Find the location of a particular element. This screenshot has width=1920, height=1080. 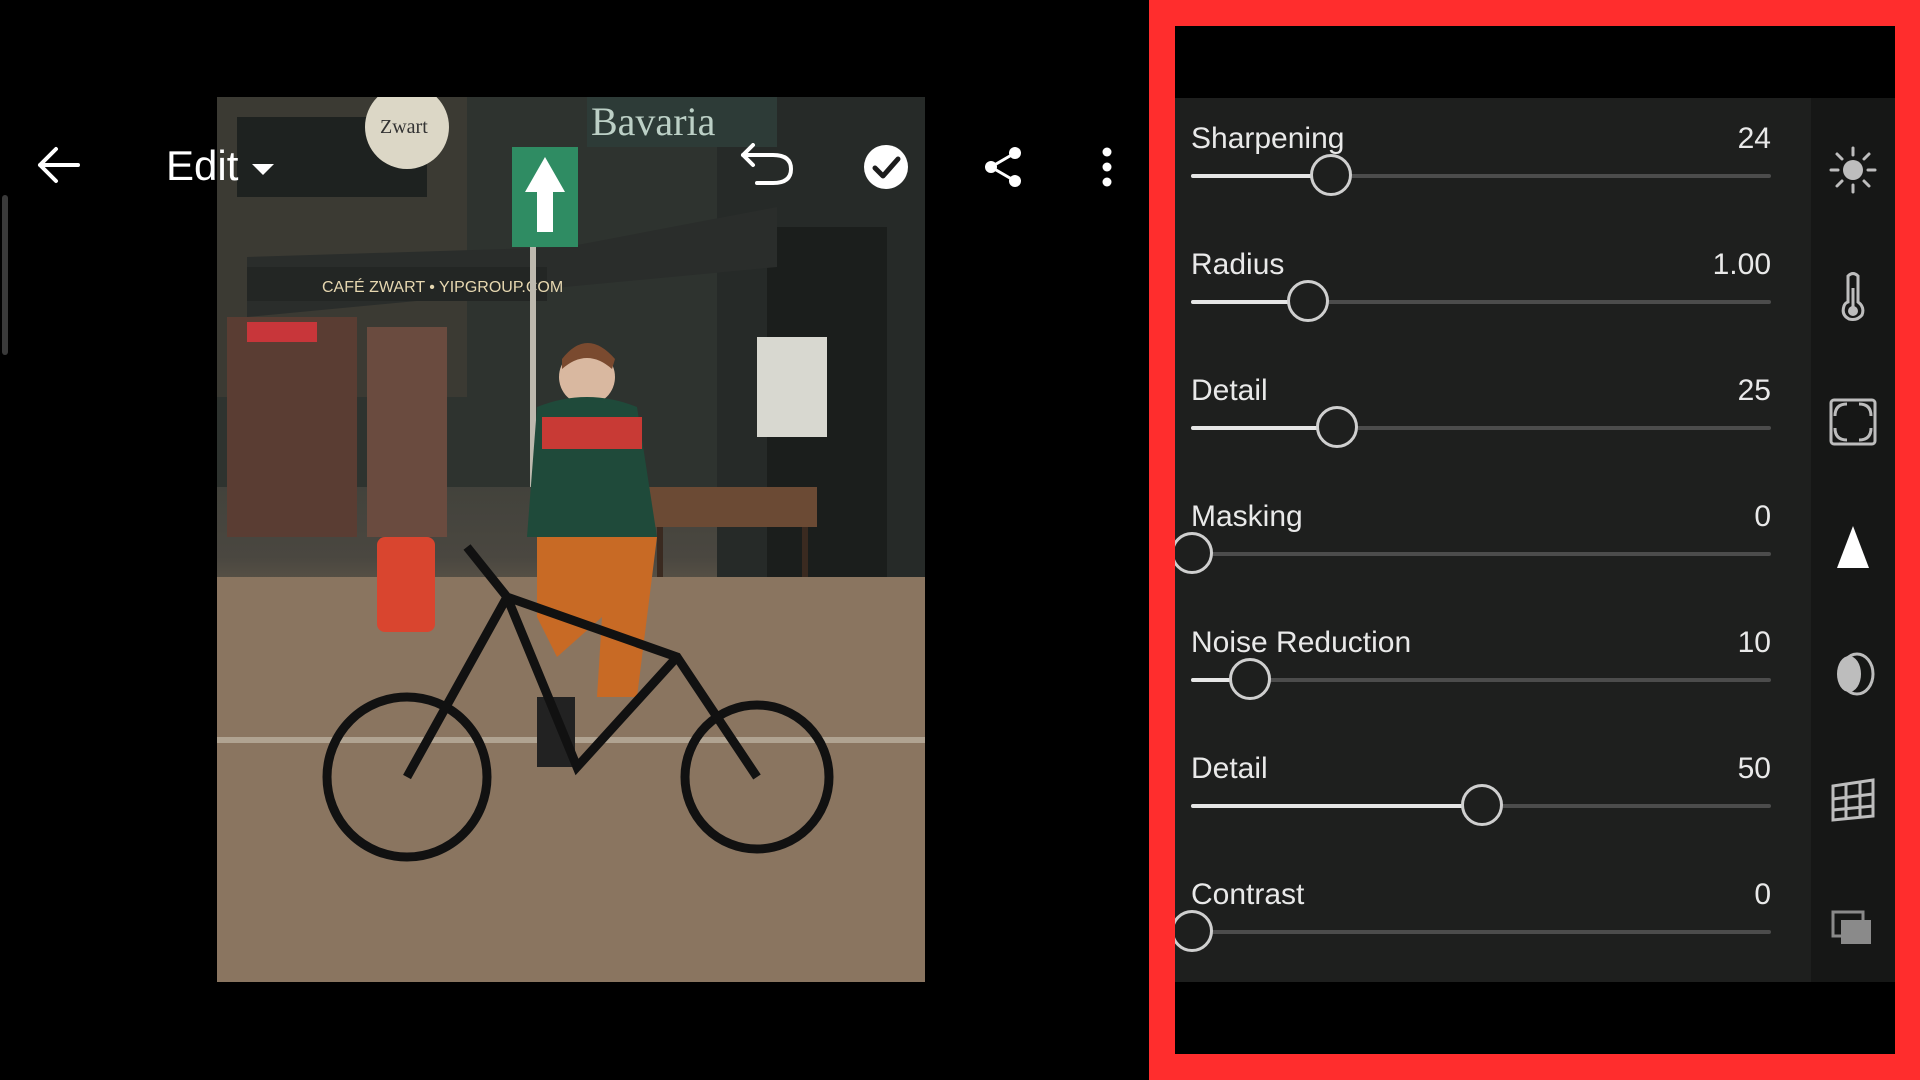

color-temperature-icon is located at coordinates (1853, 296).